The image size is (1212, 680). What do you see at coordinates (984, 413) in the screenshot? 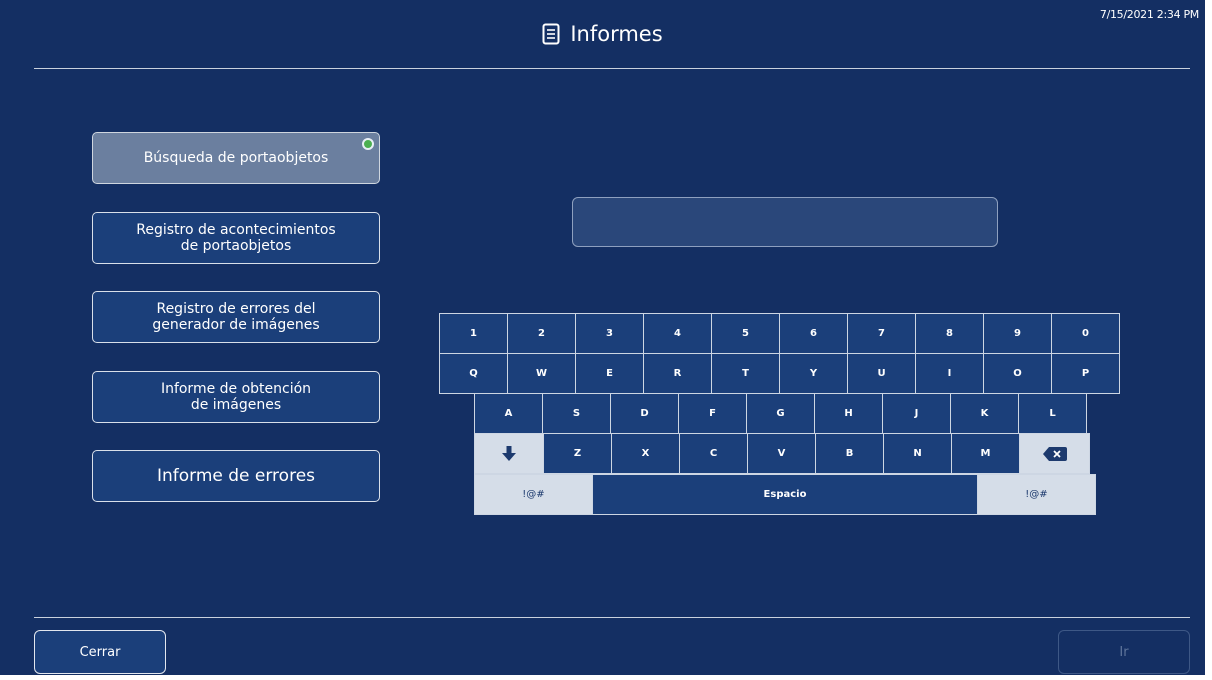
I see `key-k: K` at bounding box center [984, 413].